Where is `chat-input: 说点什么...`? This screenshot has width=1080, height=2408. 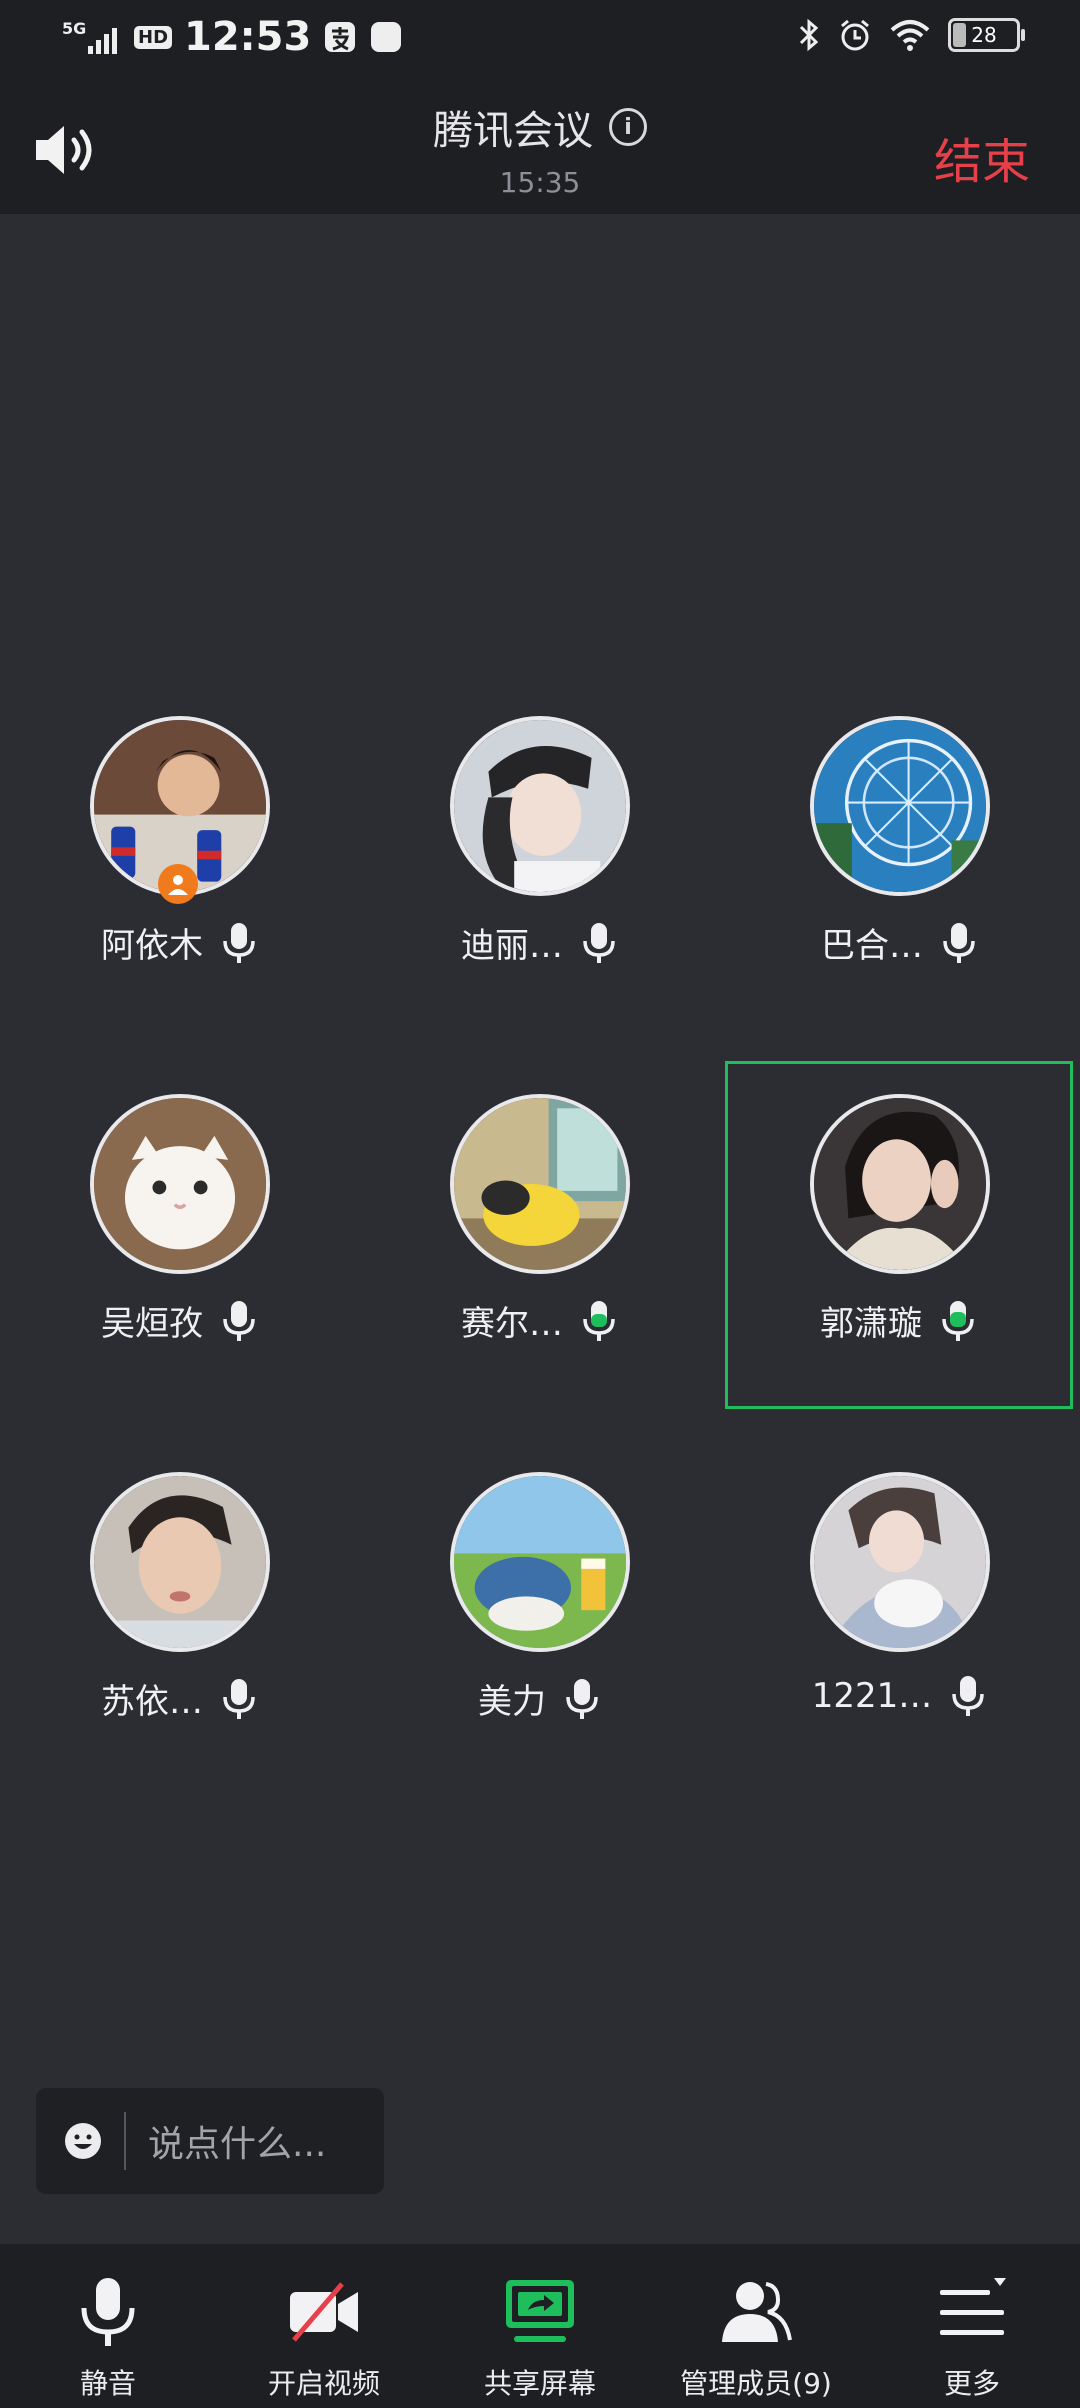
chat-input: 说点什么... is located at coordinates (210, 2141).